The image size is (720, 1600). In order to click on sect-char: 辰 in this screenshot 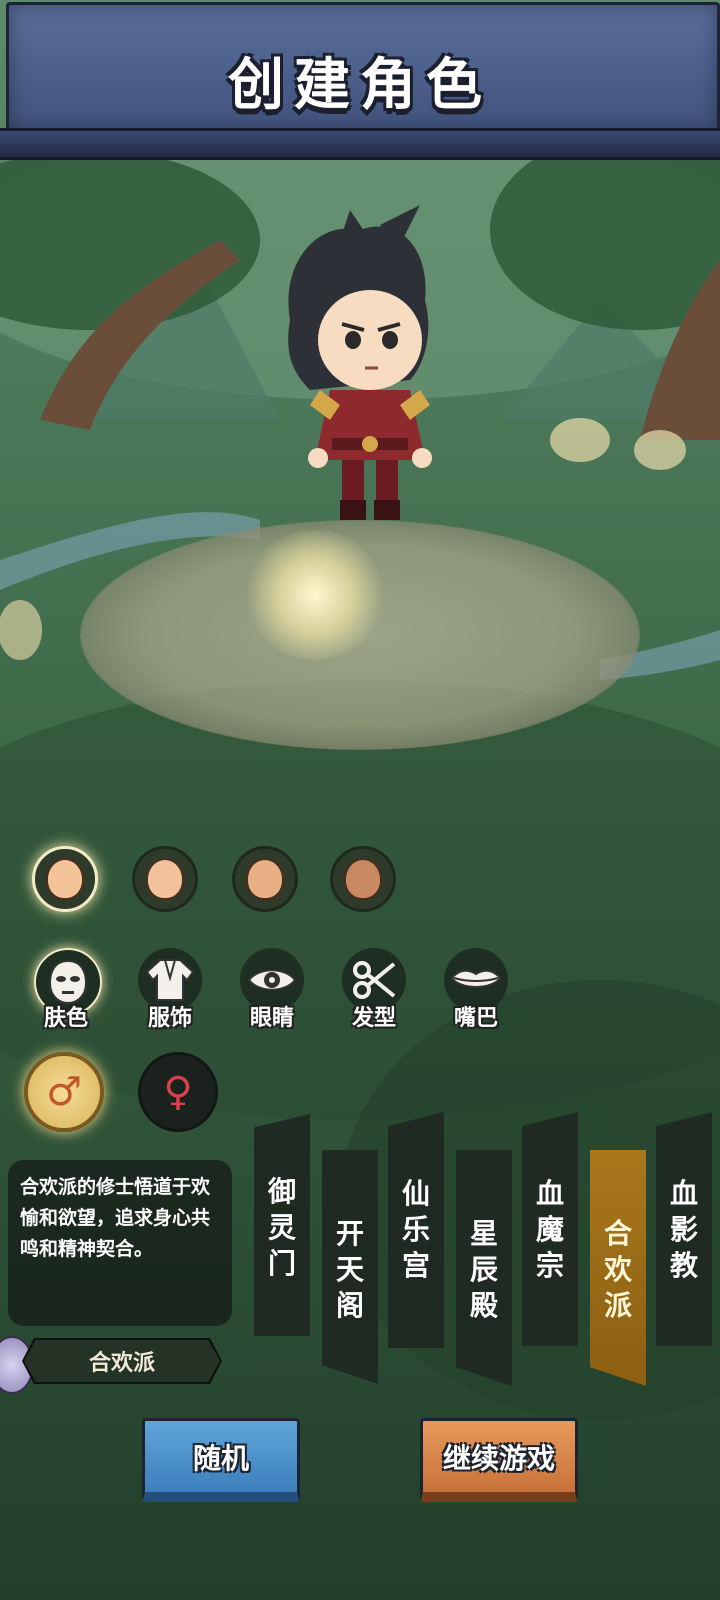, I will do `click(483, 1269)`.